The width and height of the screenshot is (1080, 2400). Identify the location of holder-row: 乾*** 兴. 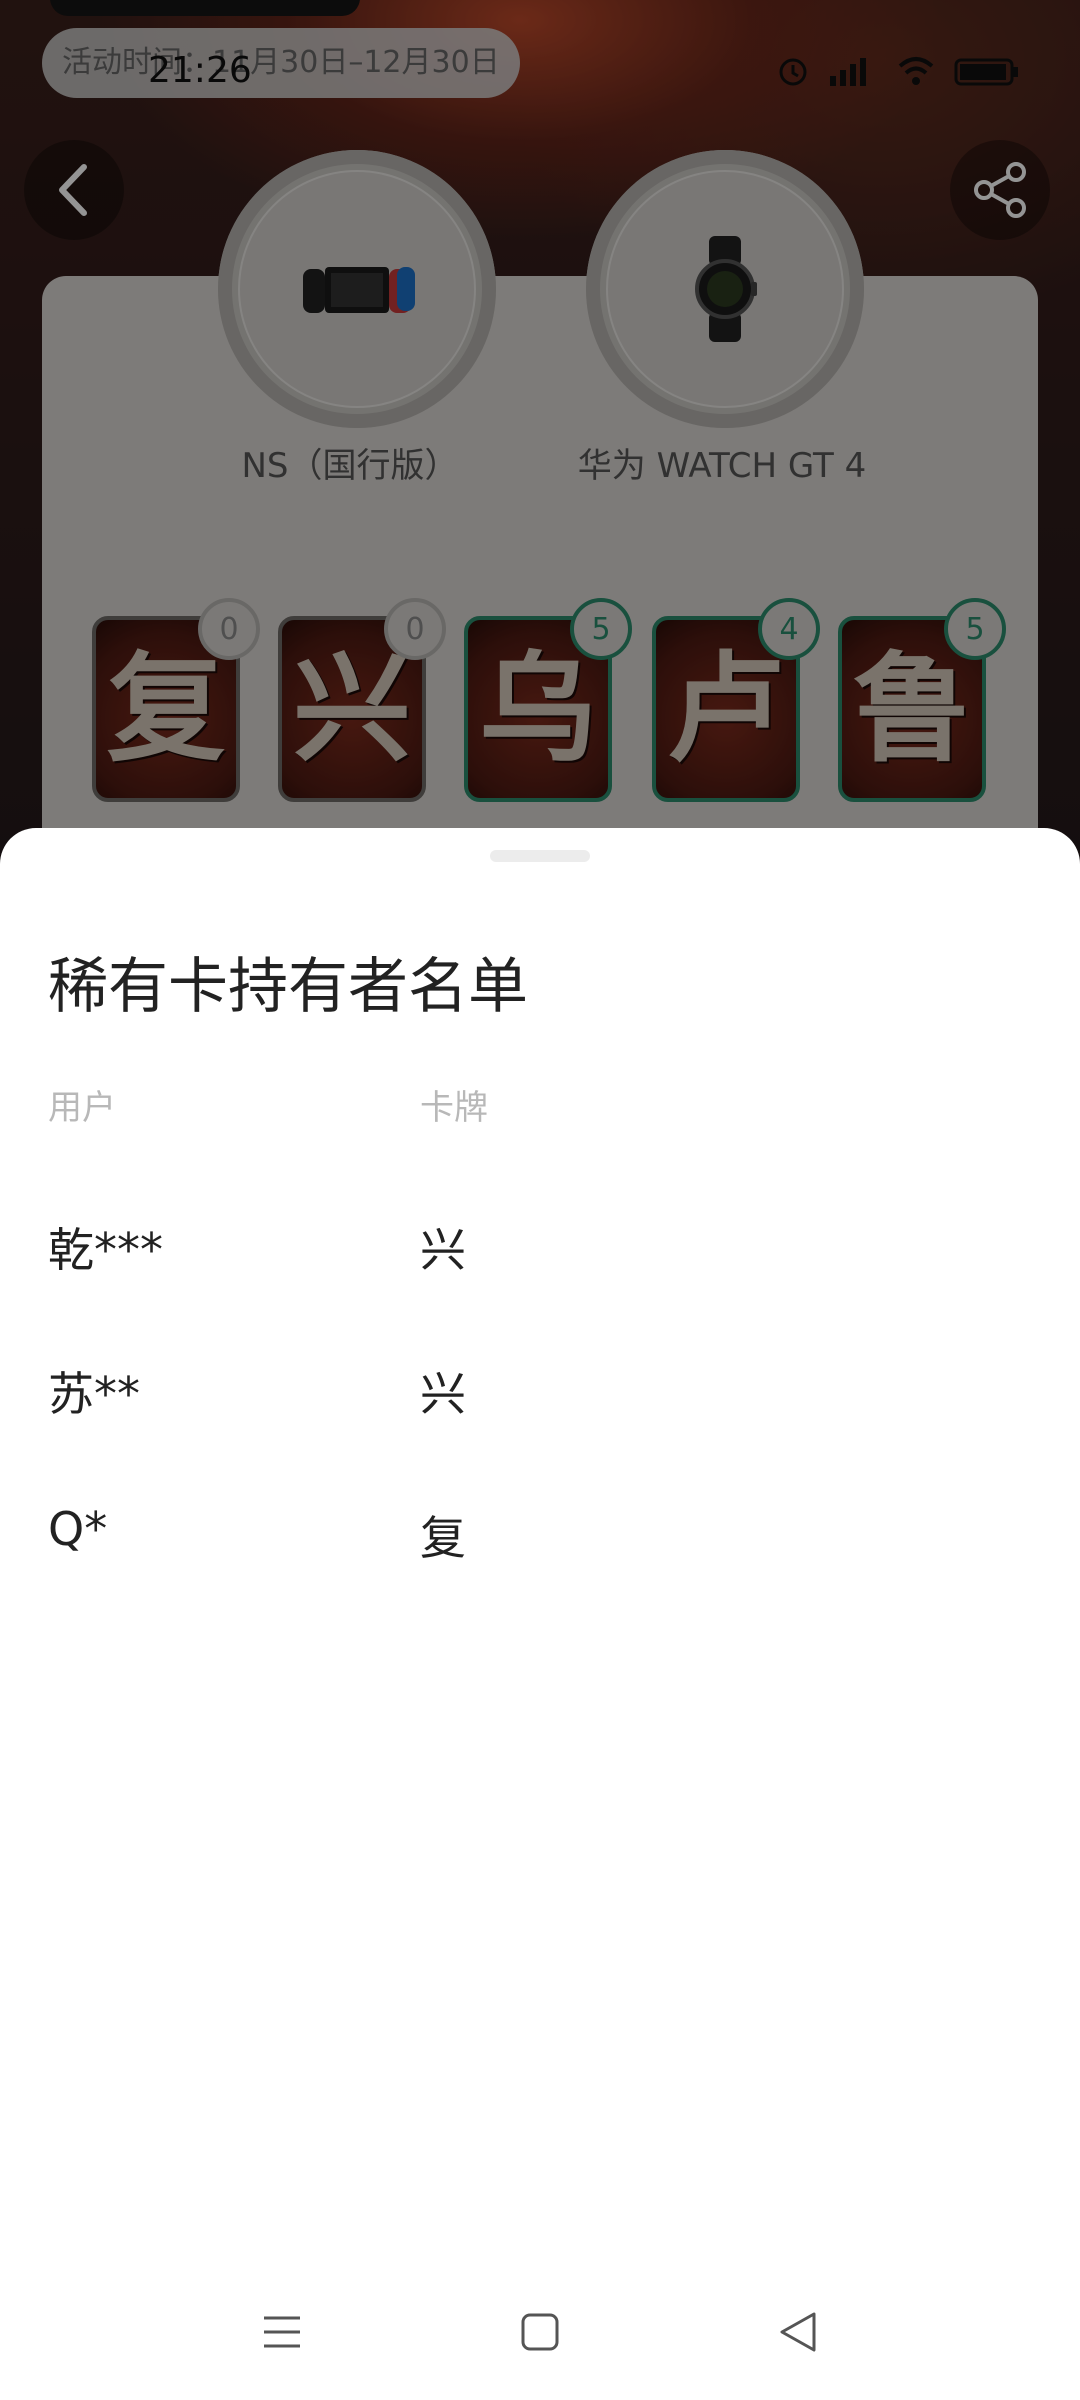
(540, 1254).